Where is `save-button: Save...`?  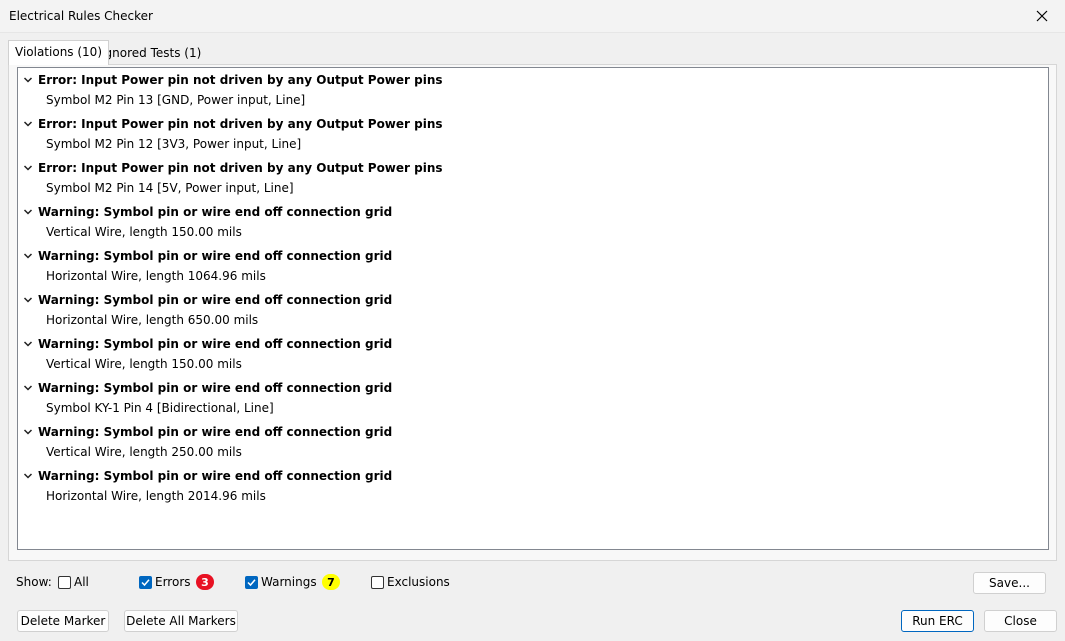 save-button: Save... is located at coordinates (1009, 583).